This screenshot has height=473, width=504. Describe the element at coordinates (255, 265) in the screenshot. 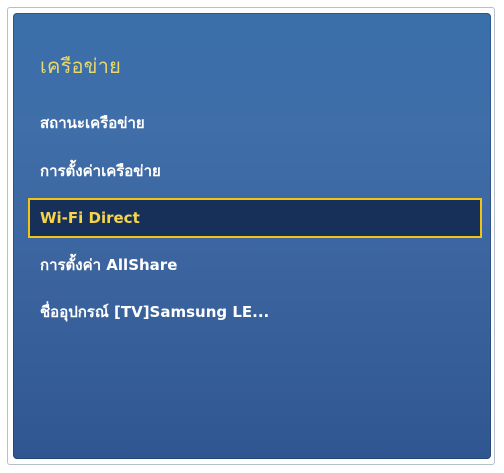

I see `menu-item-allshare-settings: การตั้งค่า AllShare` at that location.